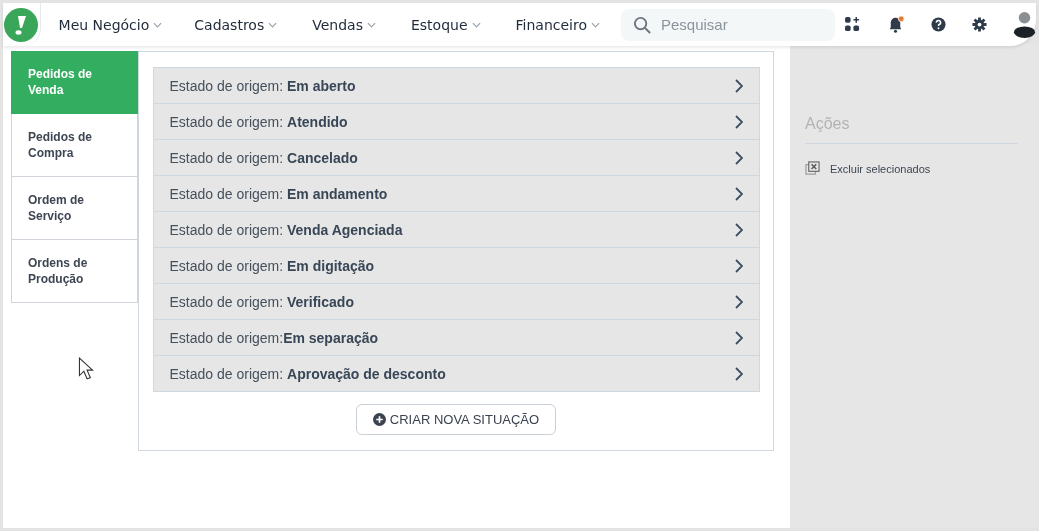 Image resolution: width=1039 pixels, height=531 pixels. I want to click on action-link: Excluir selecionados, so click(868, 168).